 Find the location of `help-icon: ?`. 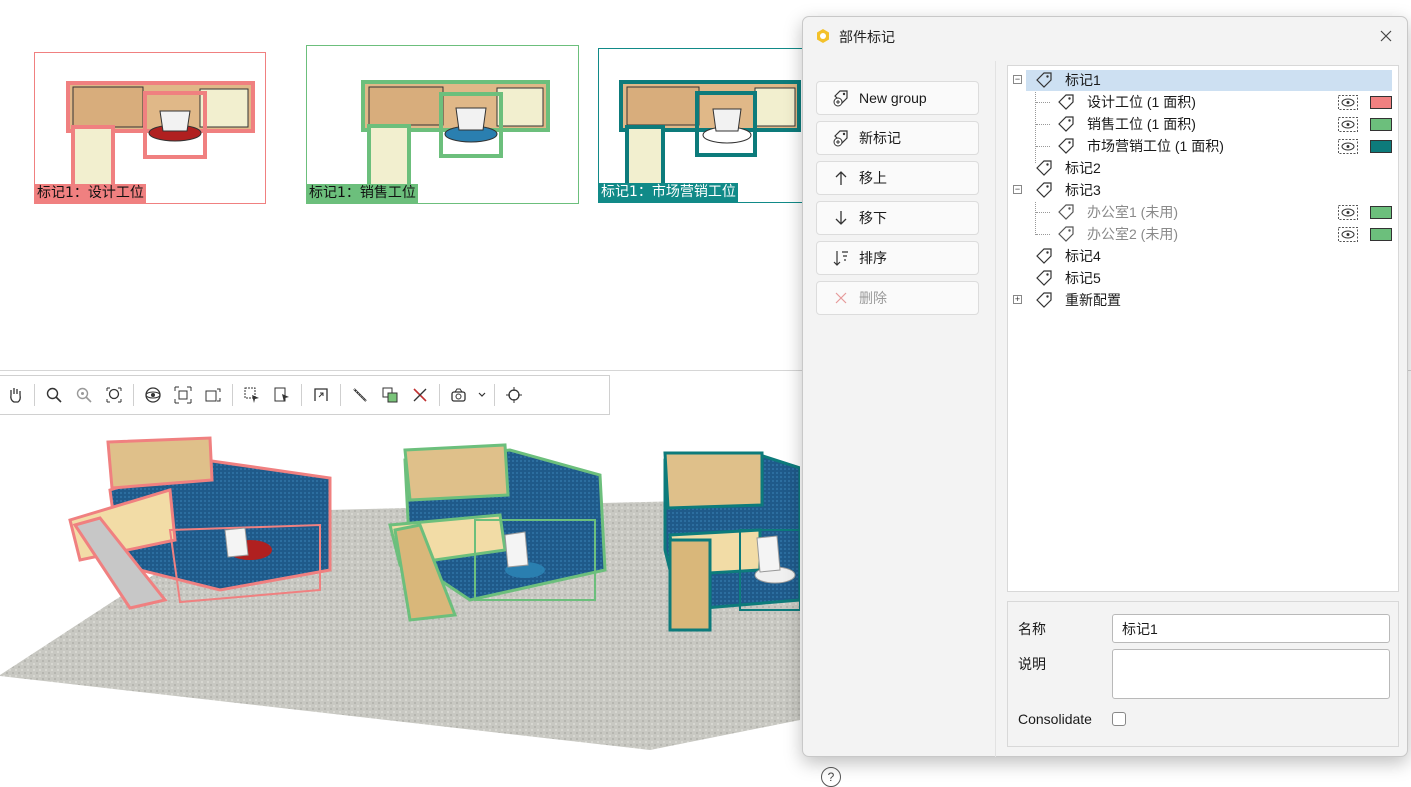

help-icon: ? is located at coordinates (831, 777).